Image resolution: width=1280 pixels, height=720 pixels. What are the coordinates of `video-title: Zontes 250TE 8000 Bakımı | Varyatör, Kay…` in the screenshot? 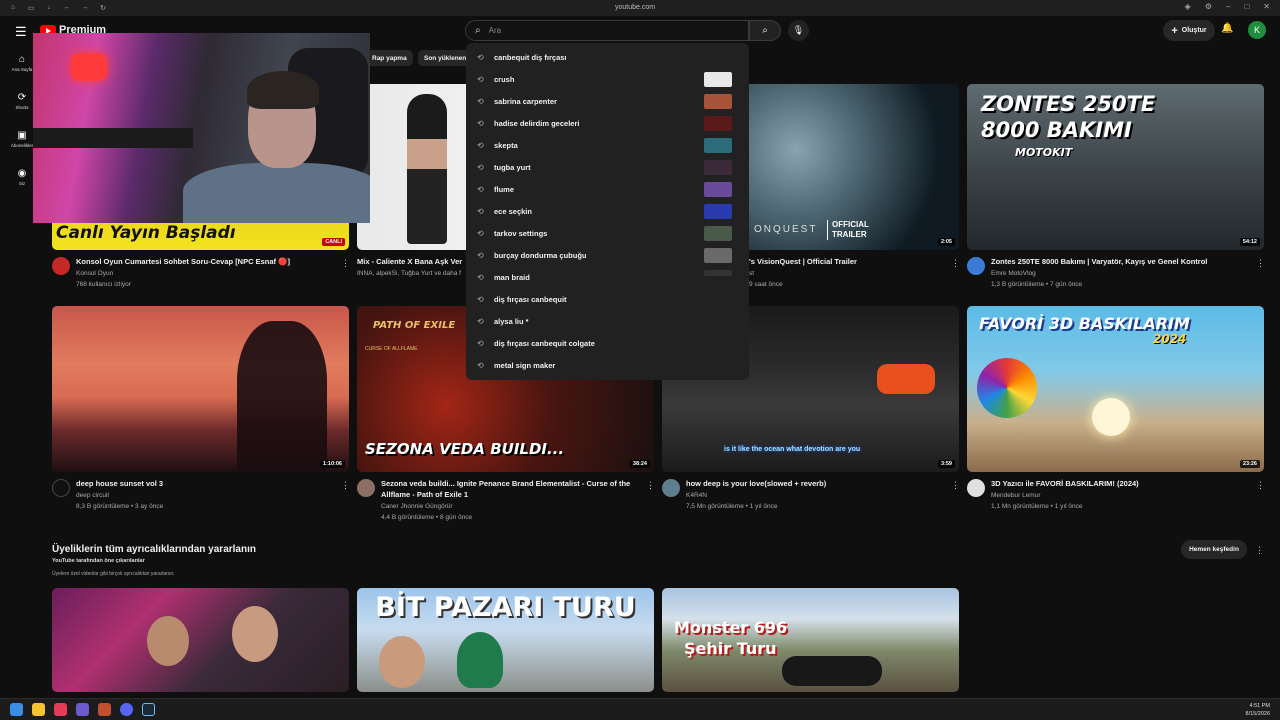 It's located at (1121, 262).